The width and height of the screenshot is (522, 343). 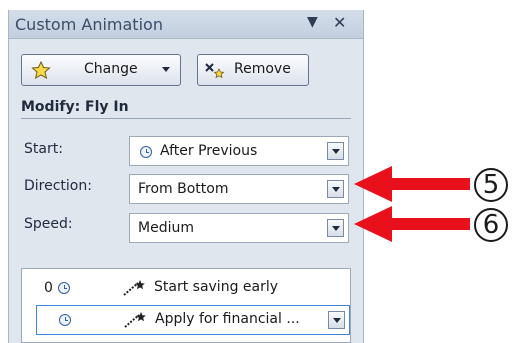 I want to click on remove-button-label: Remove, so click(x=262, y=69).